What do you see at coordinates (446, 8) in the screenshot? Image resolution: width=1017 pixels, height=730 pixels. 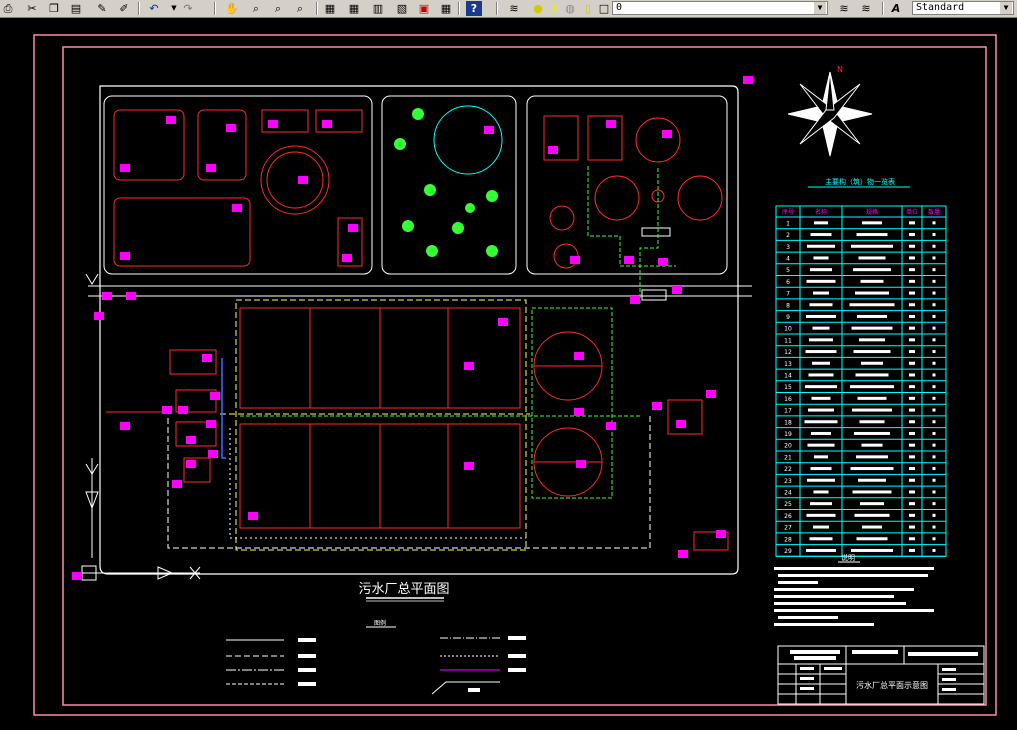 I see `calculator-icon: ▦` at bounding box center [446, 8].